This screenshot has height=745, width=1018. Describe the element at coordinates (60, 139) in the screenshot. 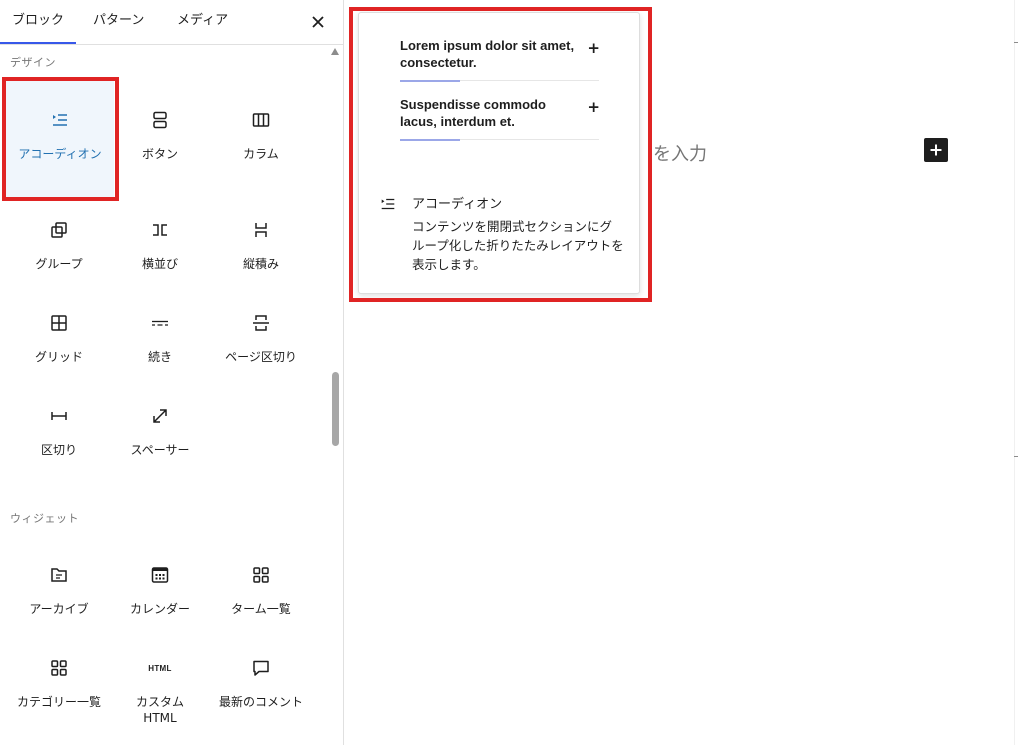

I see `highlight-box-accordion-block` at that location.